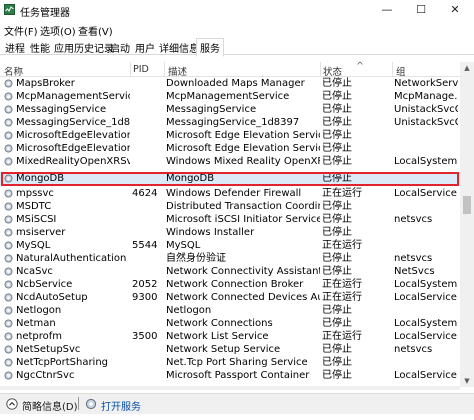 The width and height of the screenshot is (474, 420). What do you see at coordinates (467, 68) in the screenshot?
I see `scroll-up-arrow-icon: ▲` at bounding box center [467, 68].